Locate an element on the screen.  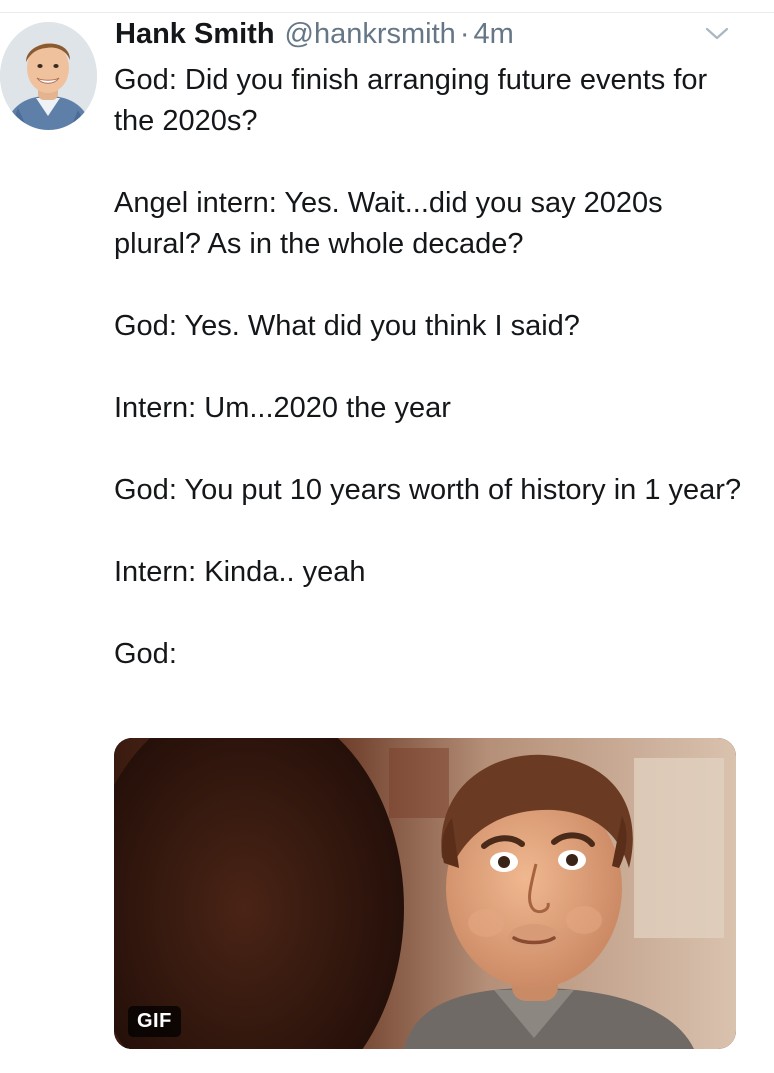
tweet-timestamp: 4m is located at coordinates (493, 34).